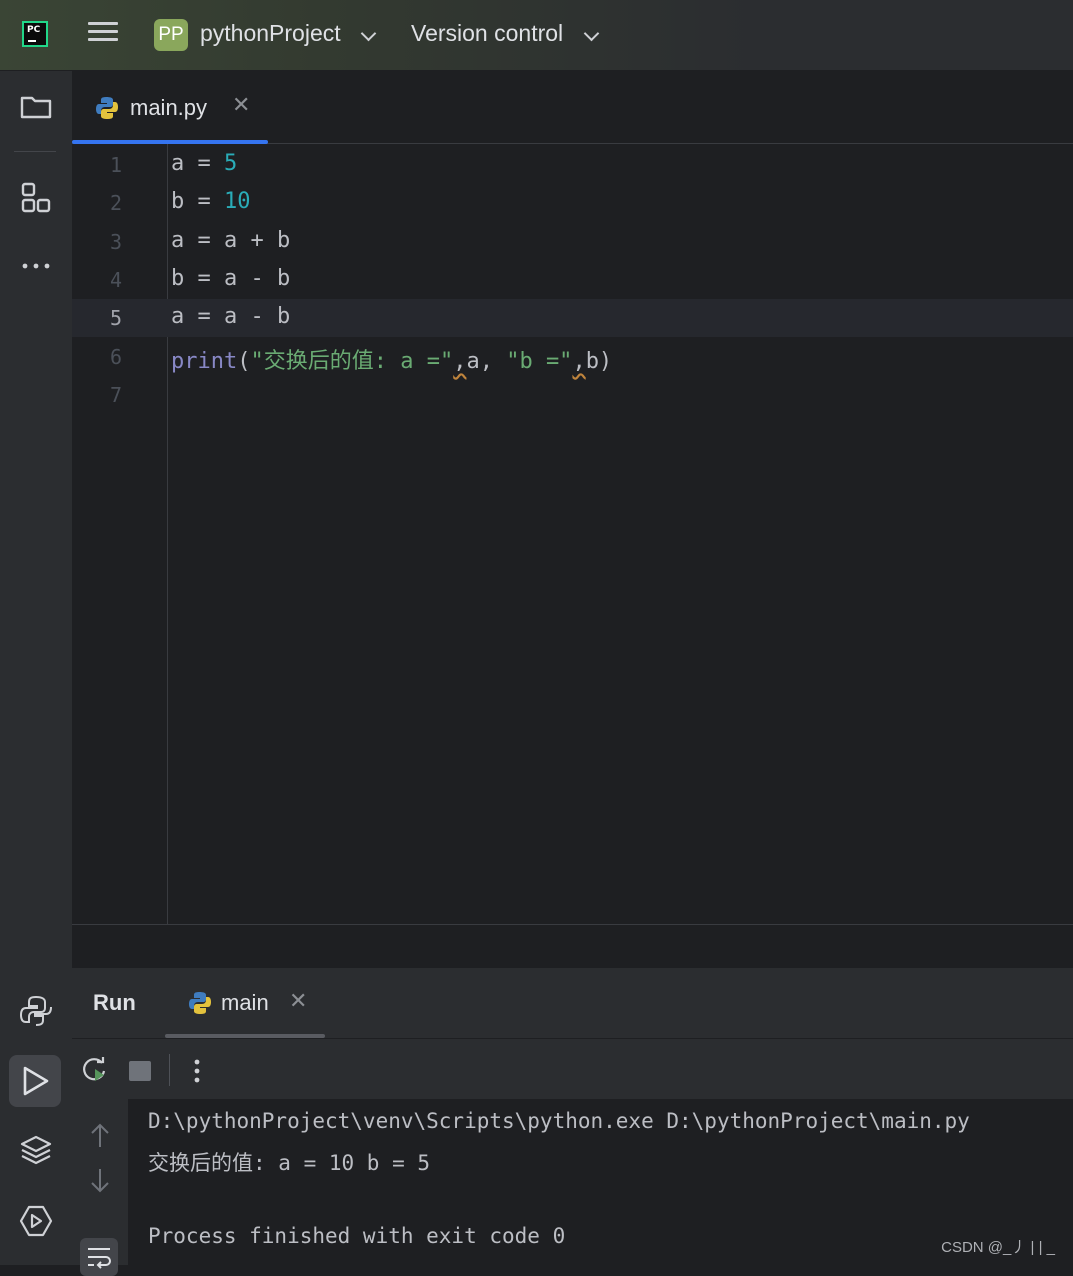 The height and width of the screenshot is (1276, 1073). Describe the element at coordinates (231, 278) in the screenshot. I see `code-text: b = a - b` at that location.